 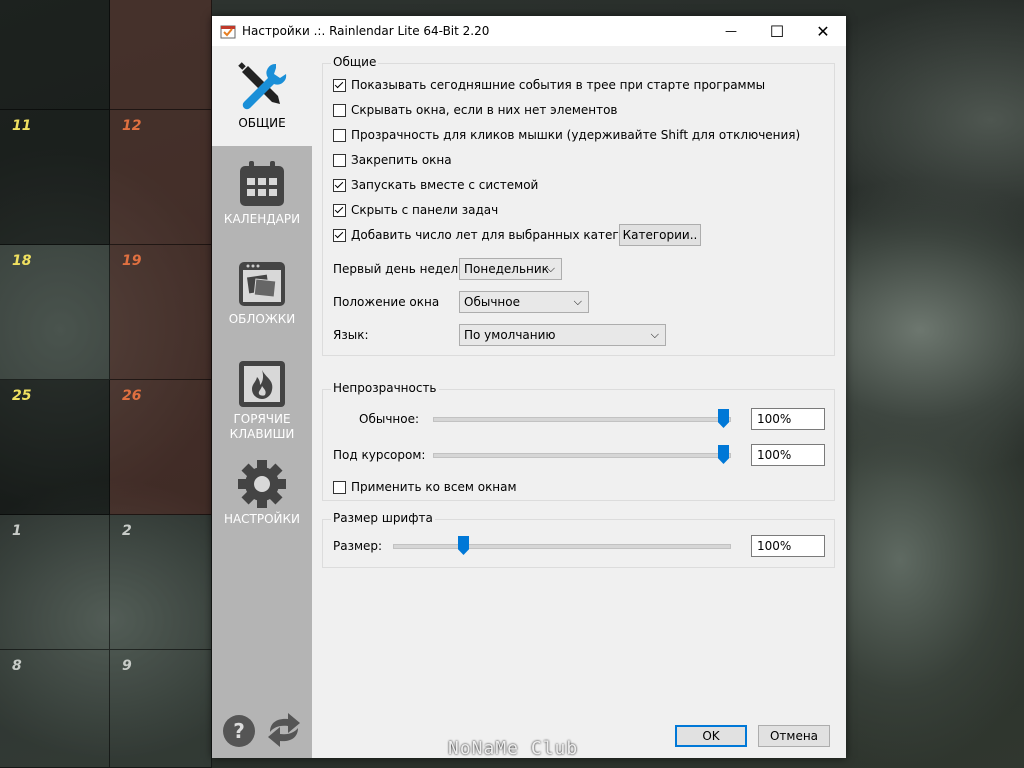 I want to click on minimize-icon: —, so click(x=731, y=31).